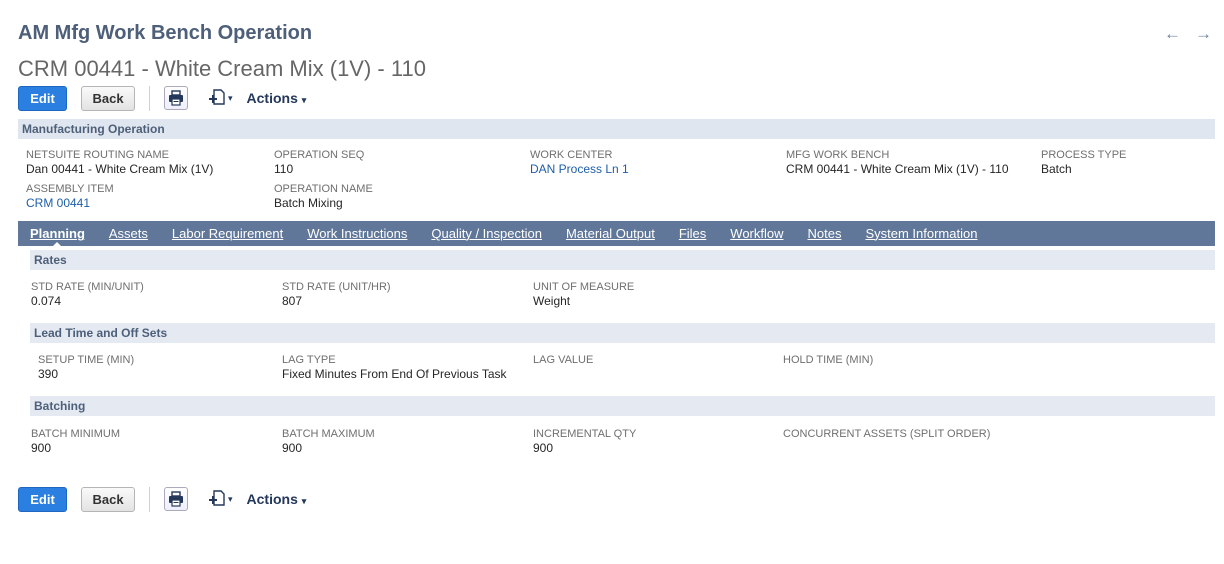 The height and width of the screenshot is (564, 1224). What do you see at coordinates (46, 301) in the screenshot?
I see `field-value: 0.074` at bounding box center [46, 301].